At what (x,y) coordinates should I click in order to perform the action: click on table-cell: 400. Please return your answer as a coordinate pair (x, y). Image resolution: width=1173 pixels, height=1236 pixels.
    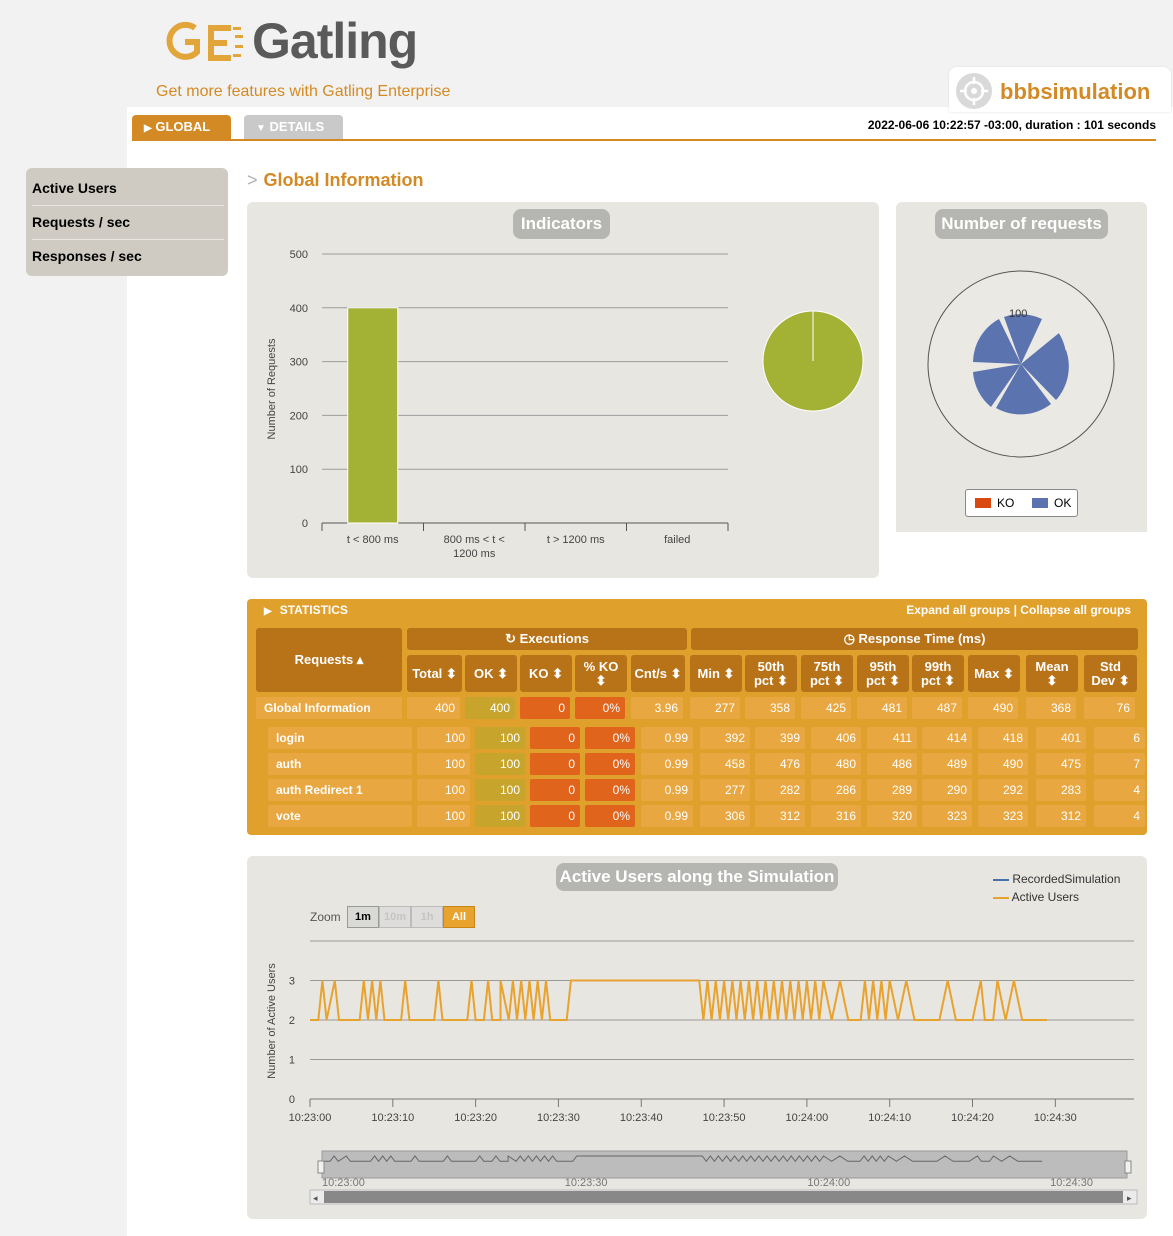
    Looking at the image, I should click on (490, 708).